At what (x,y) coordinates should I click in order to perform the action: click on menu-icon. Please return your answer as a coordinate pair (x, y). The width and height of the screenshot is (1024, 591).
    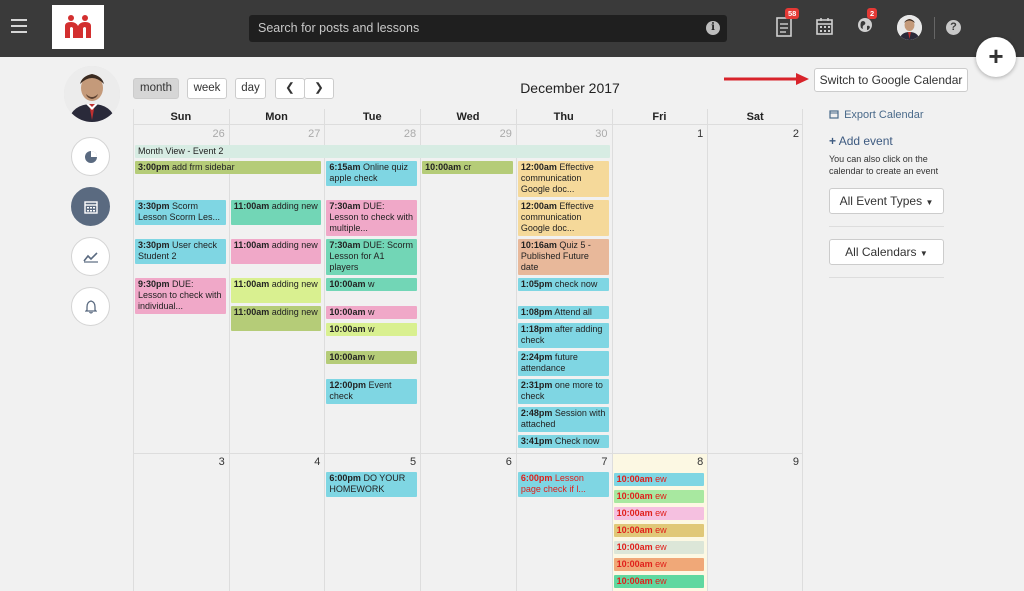
    Looking at the image, I should click on (19, 26).